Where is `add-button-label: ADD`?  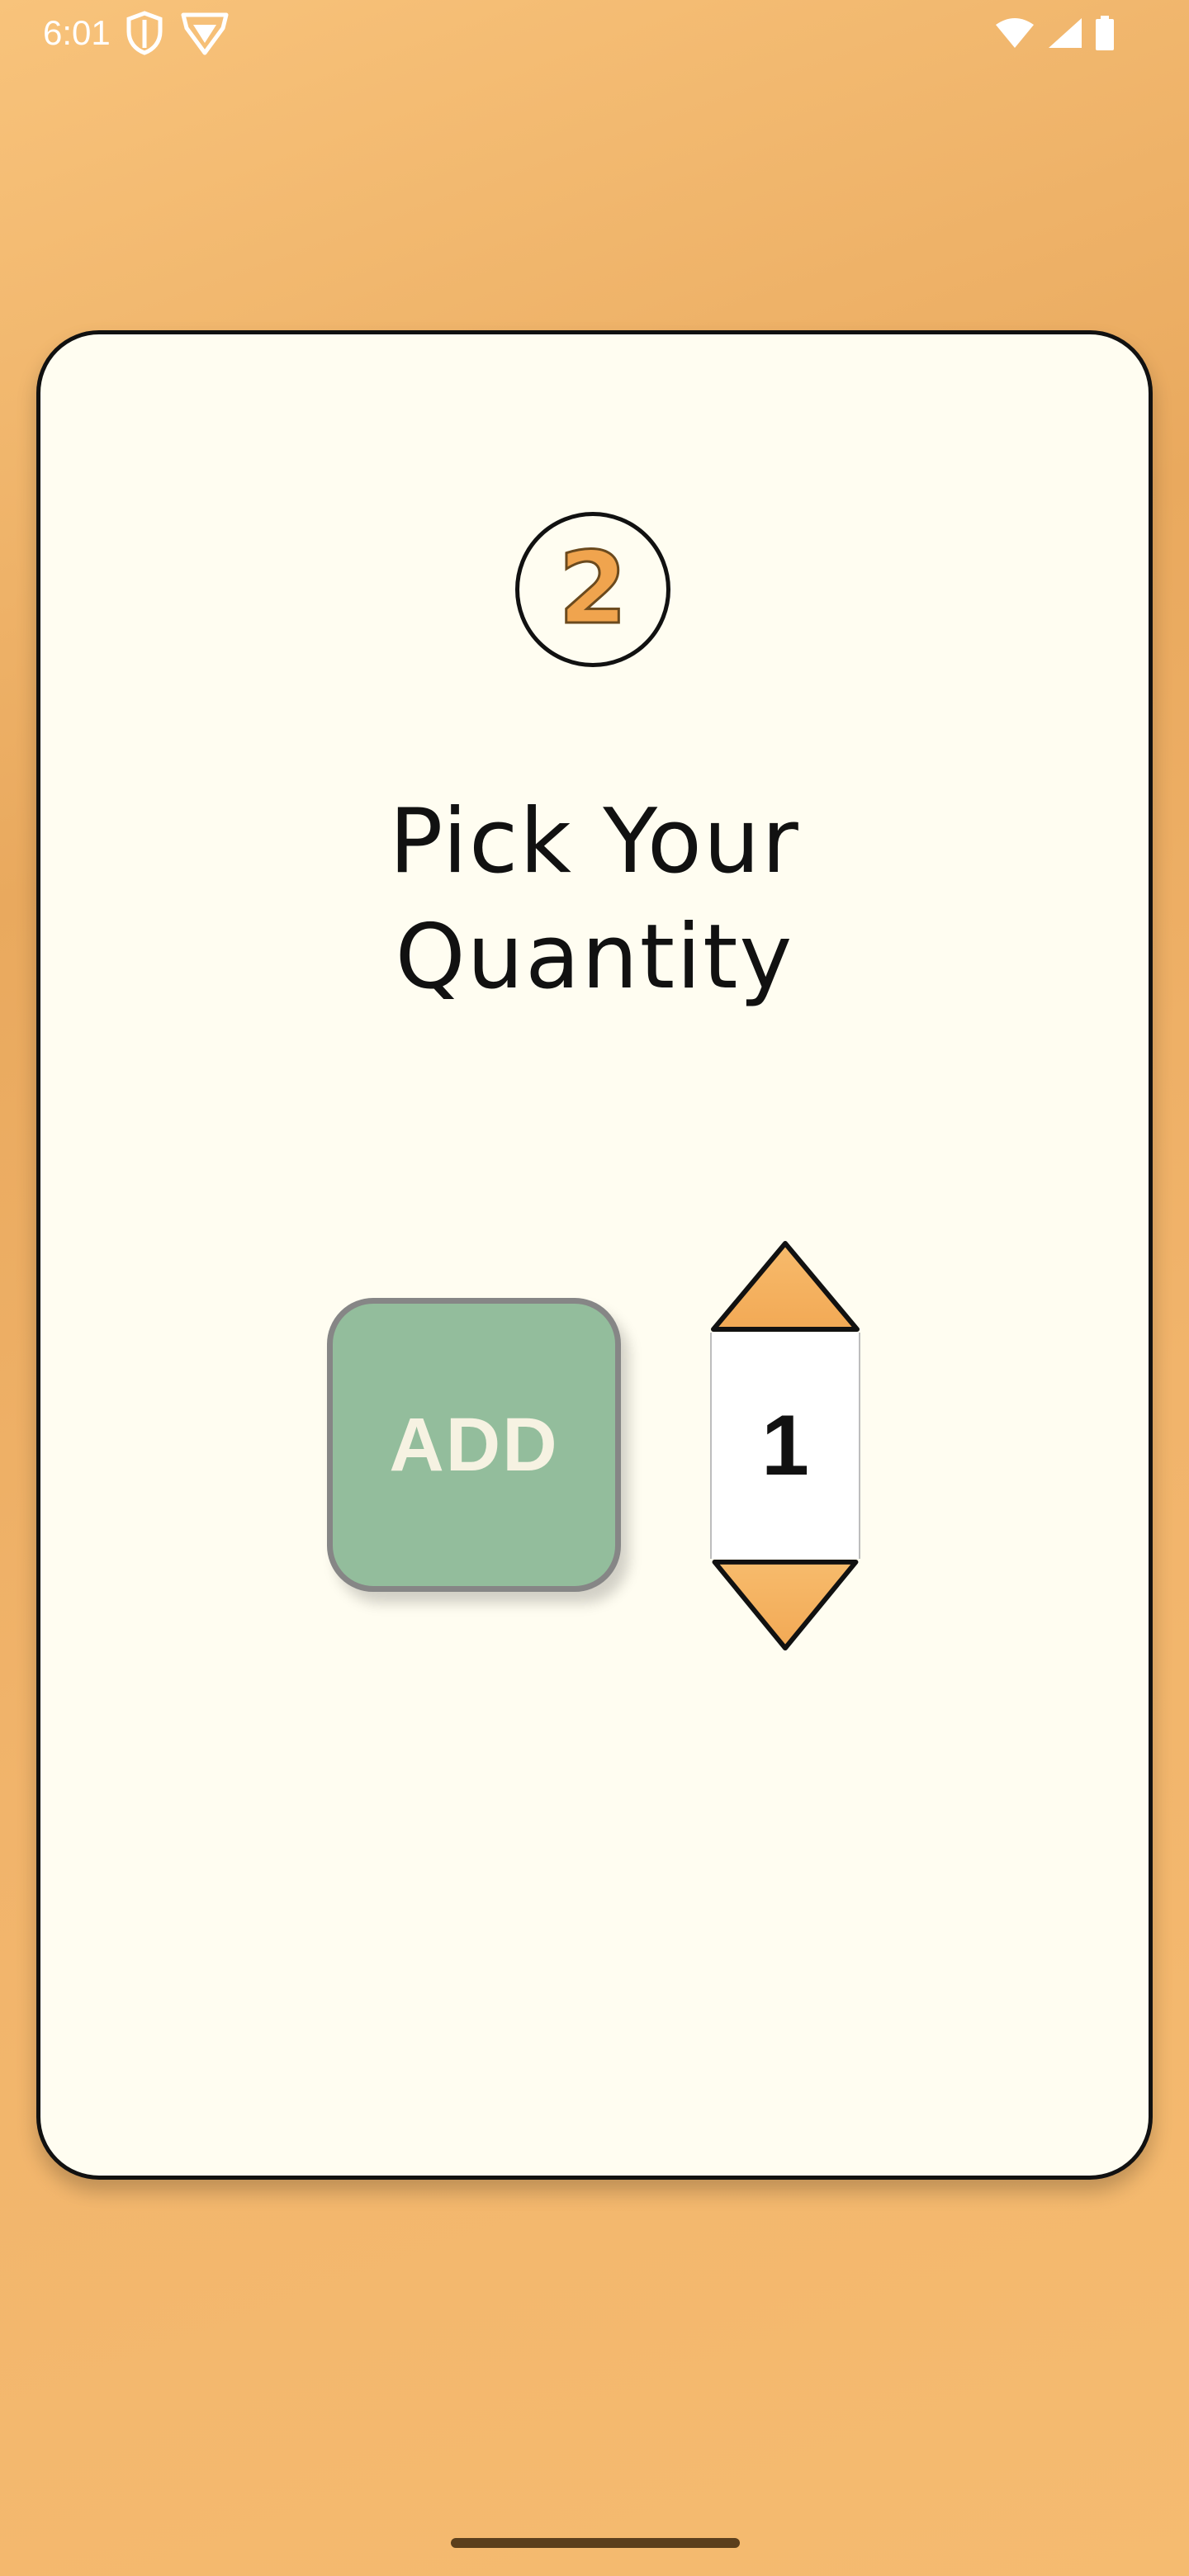
add-button-label: ADD is located at coordinates (474, 1444).